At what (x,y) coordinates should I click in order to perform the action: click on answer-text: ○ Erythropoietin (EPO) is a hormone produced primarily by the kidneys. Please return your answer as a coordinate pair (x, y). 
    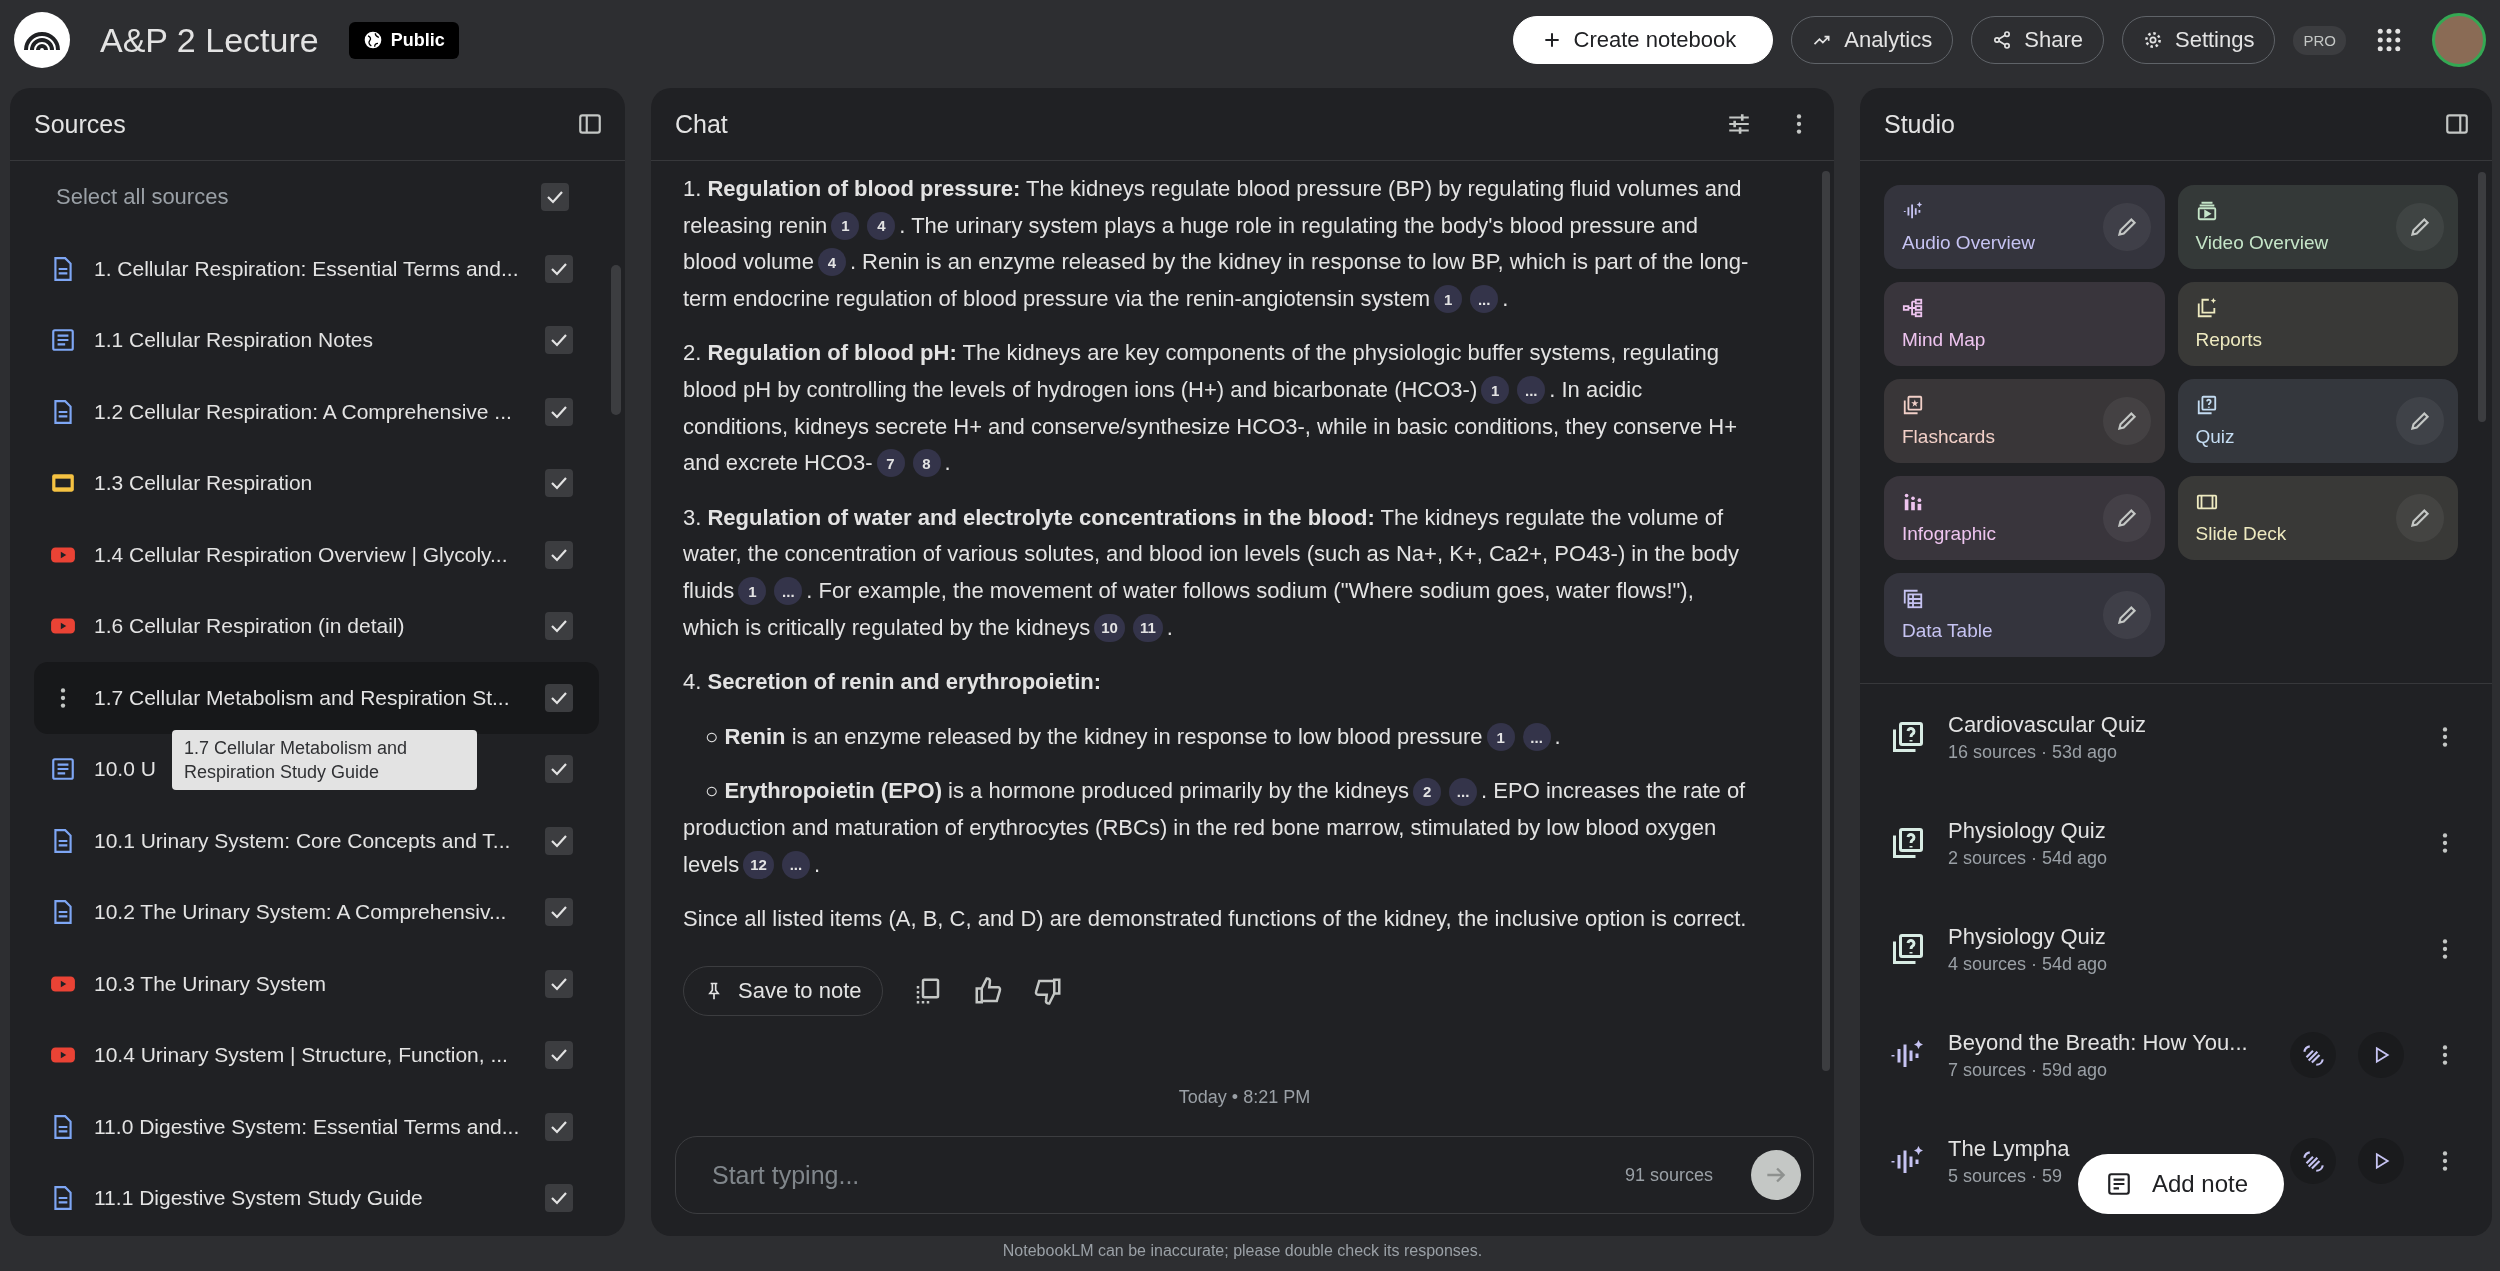
    Looking at the image, I should click on (1057, 791).